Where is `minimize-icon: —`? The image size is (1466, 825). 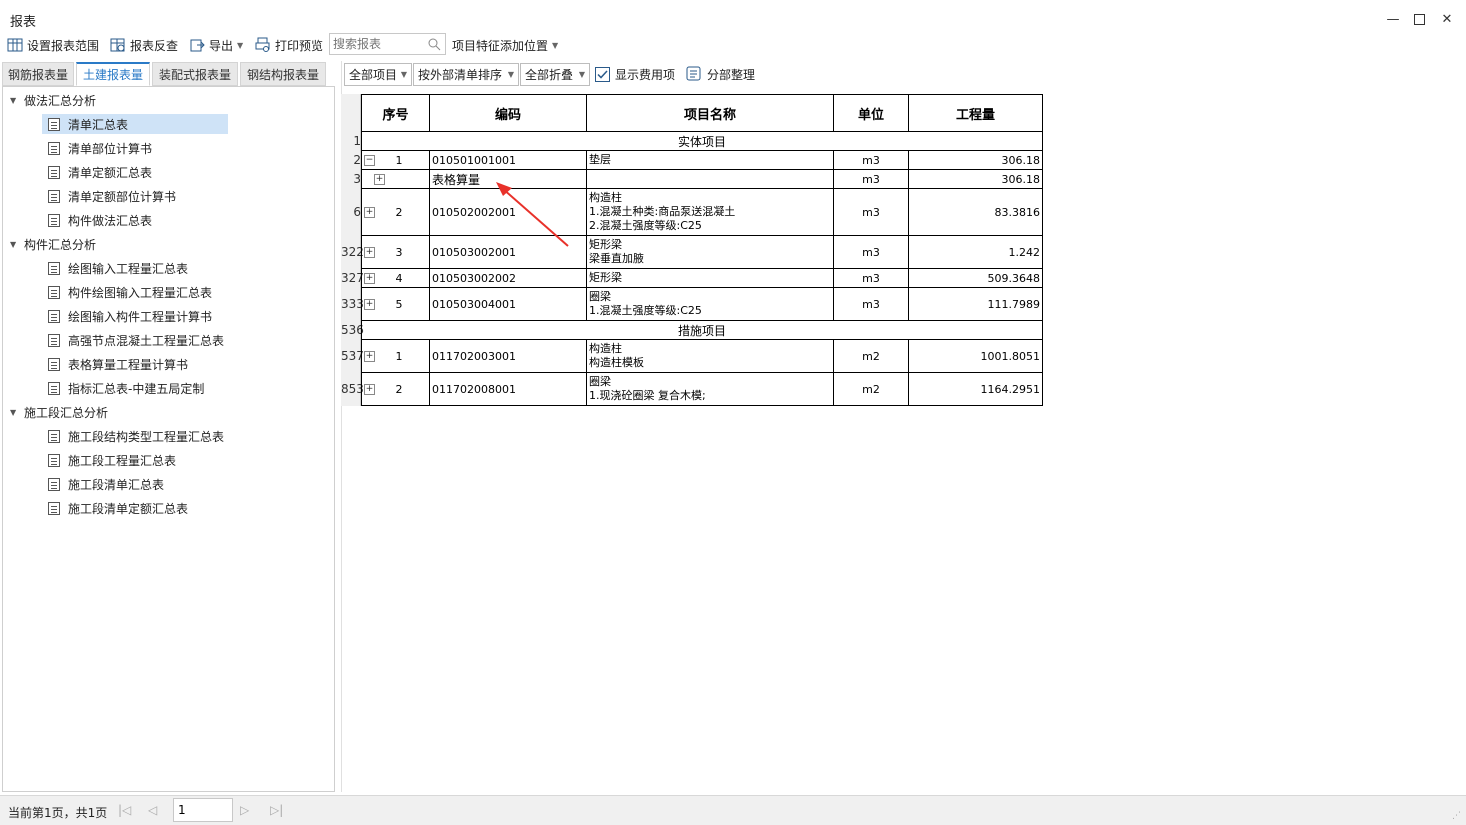 minimize-icon: — is located at coordinates (1393, 19).